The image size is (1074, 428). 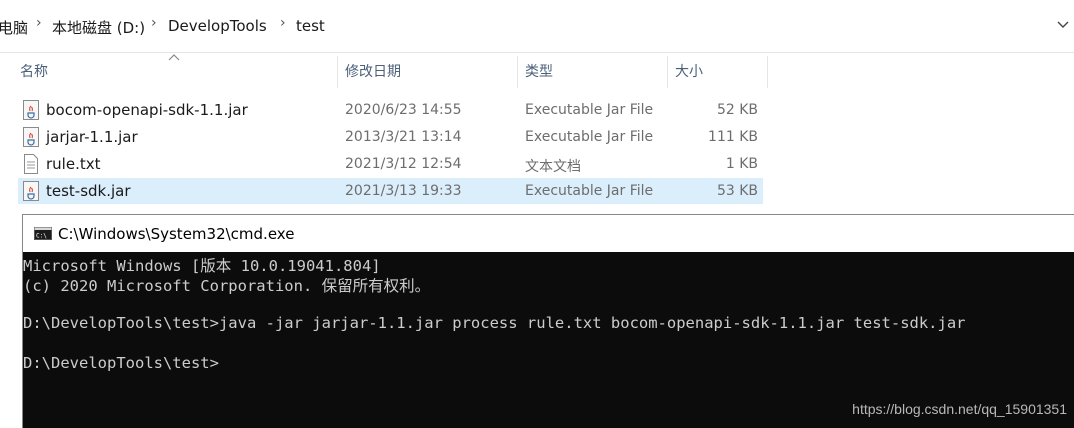 What do you see at coordinates (741, 164) in the screenshot?
I see `file-size: 1 KB` at bounding box center [741, 164].